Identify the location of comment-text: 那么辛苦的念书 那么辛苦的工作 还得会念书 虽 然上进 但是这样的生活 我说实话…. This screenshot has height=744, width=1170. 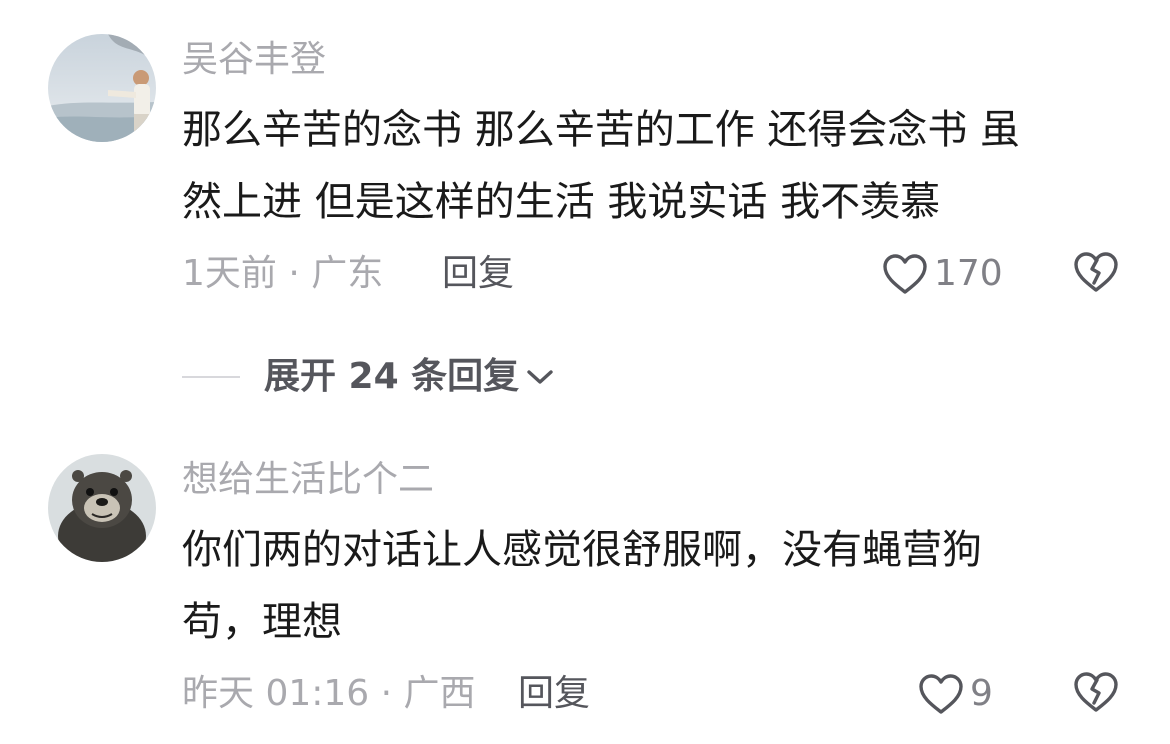
(601, 166).